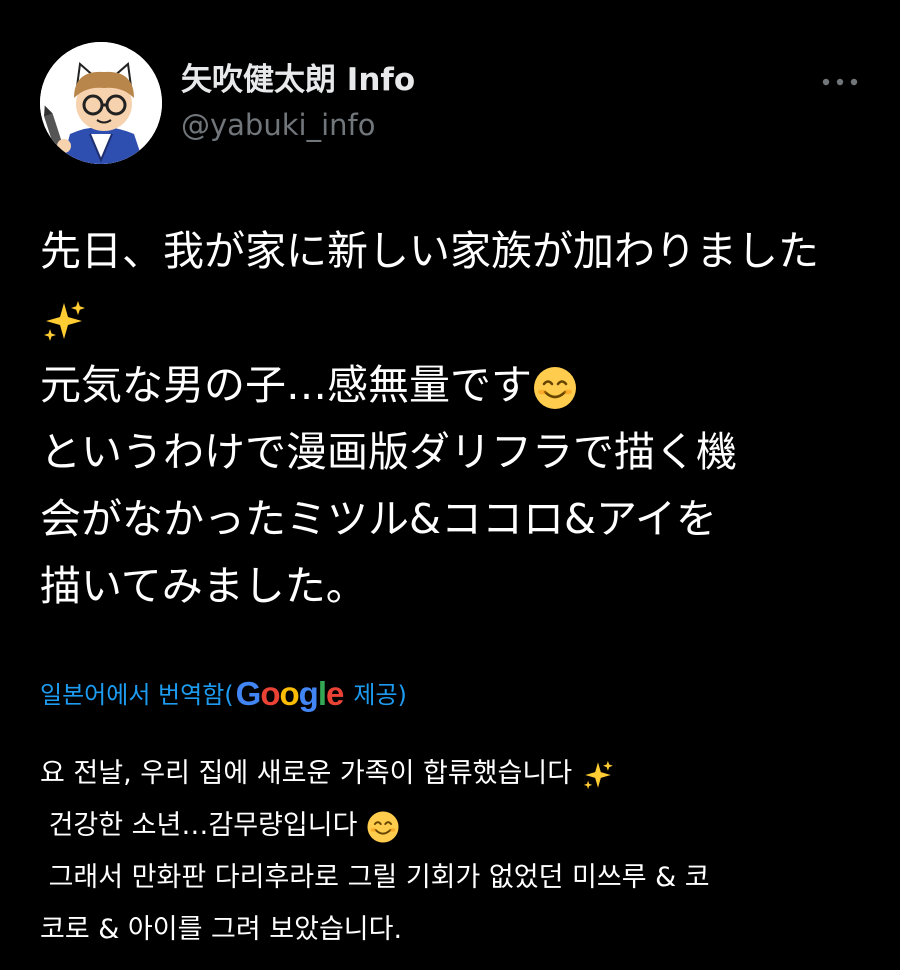  I want to click on google-logo: Google, so click(290, 693).